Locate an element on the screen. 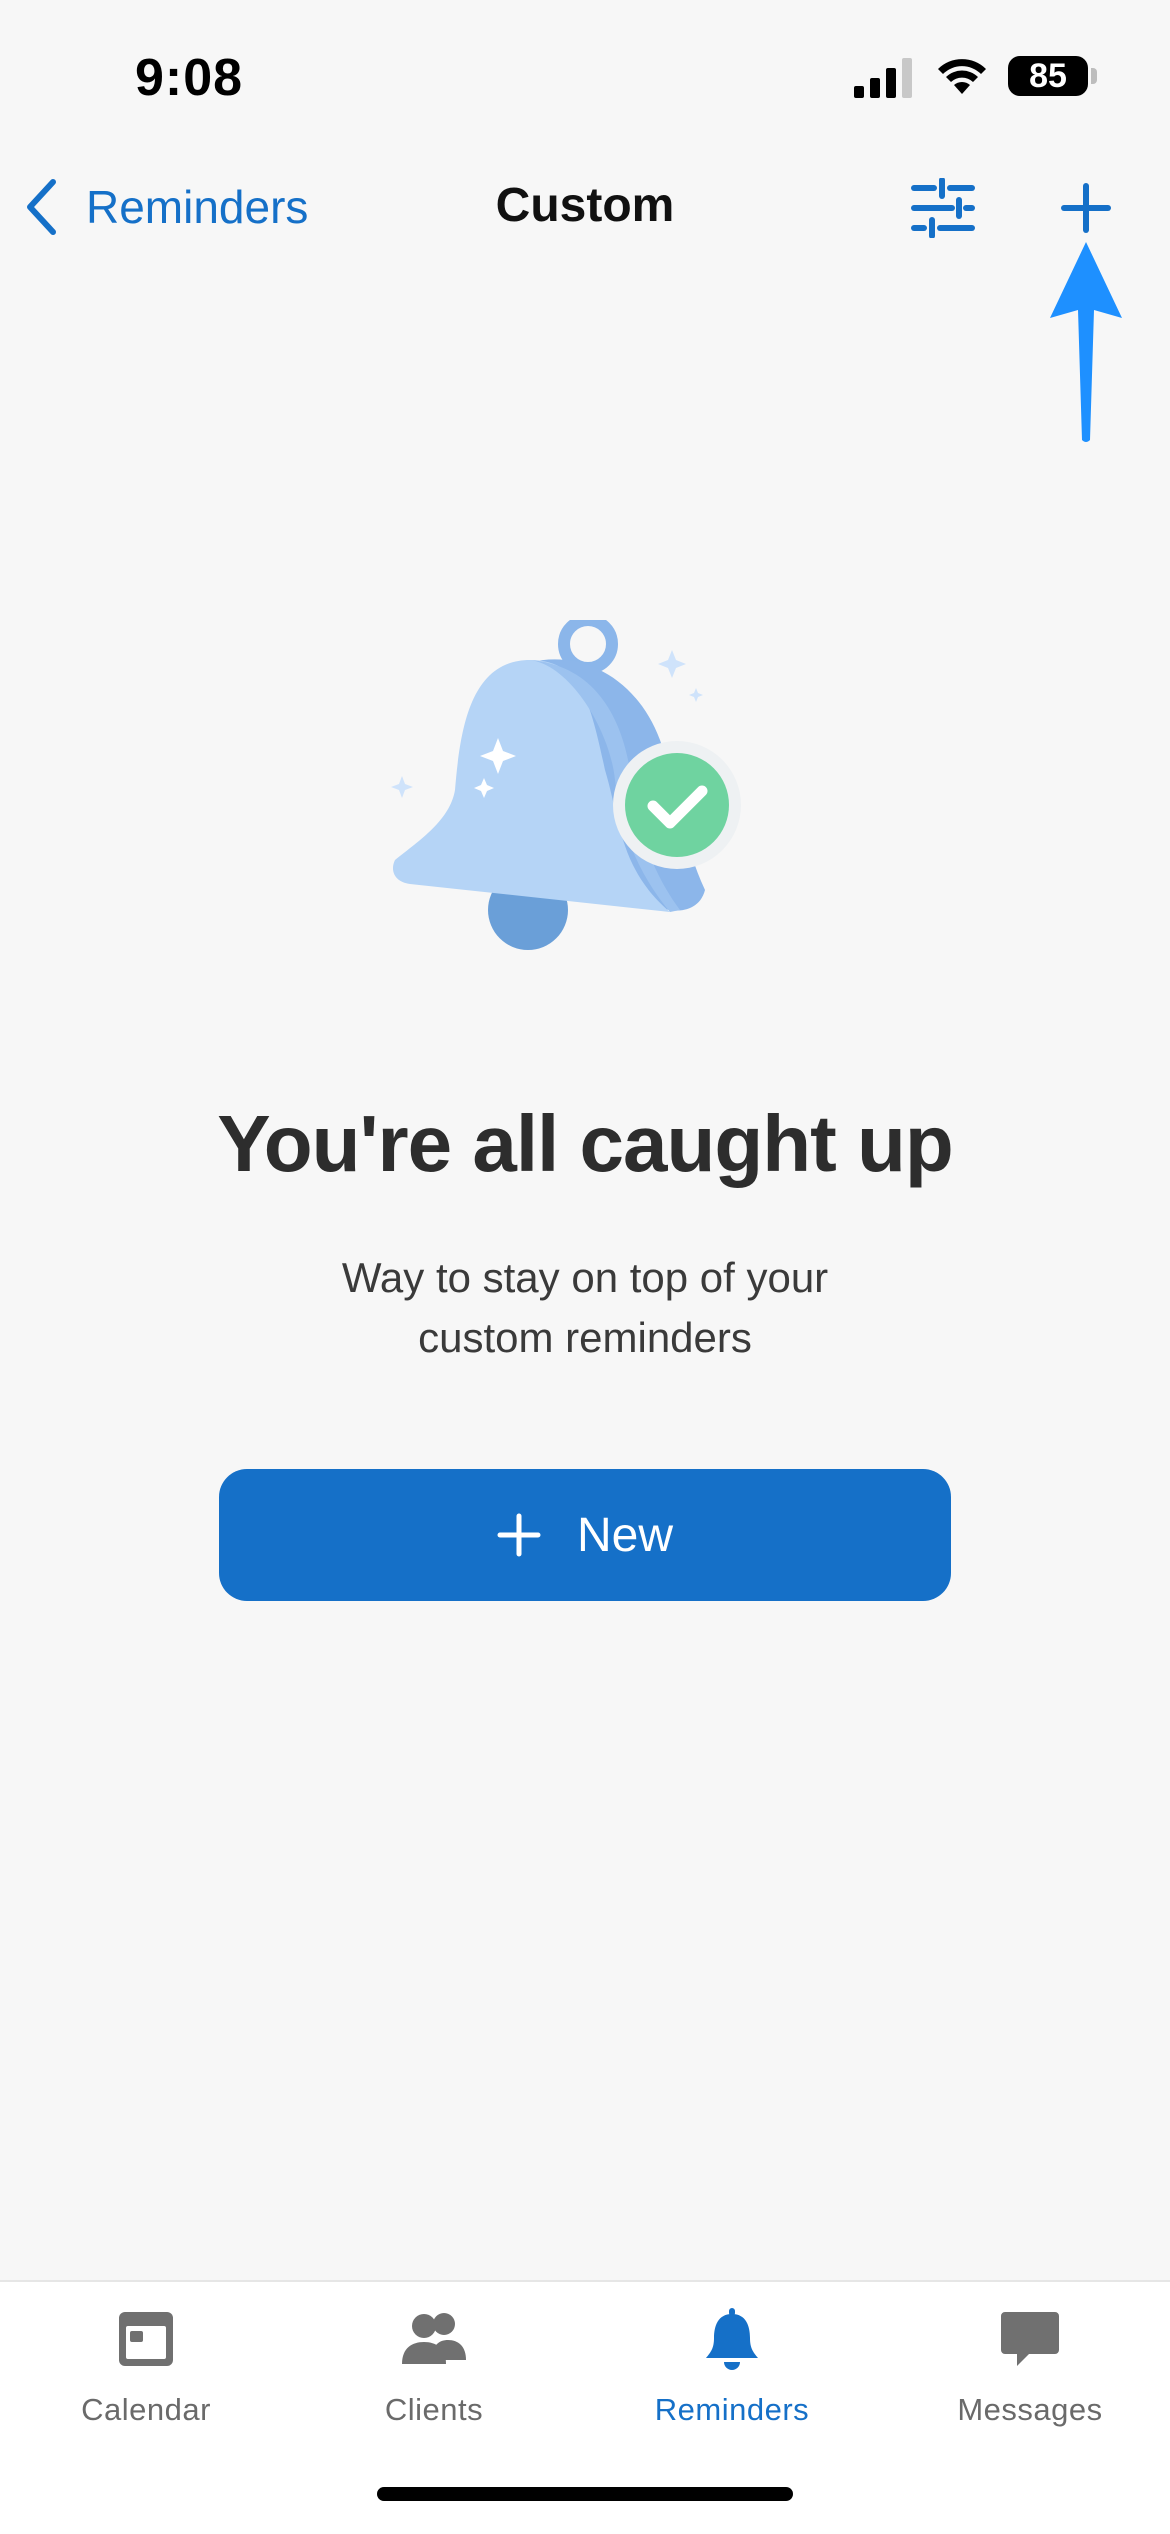 The height and width of the screenshot is (2534, 1170). message-icon is located at coordinates (1030, 2339).